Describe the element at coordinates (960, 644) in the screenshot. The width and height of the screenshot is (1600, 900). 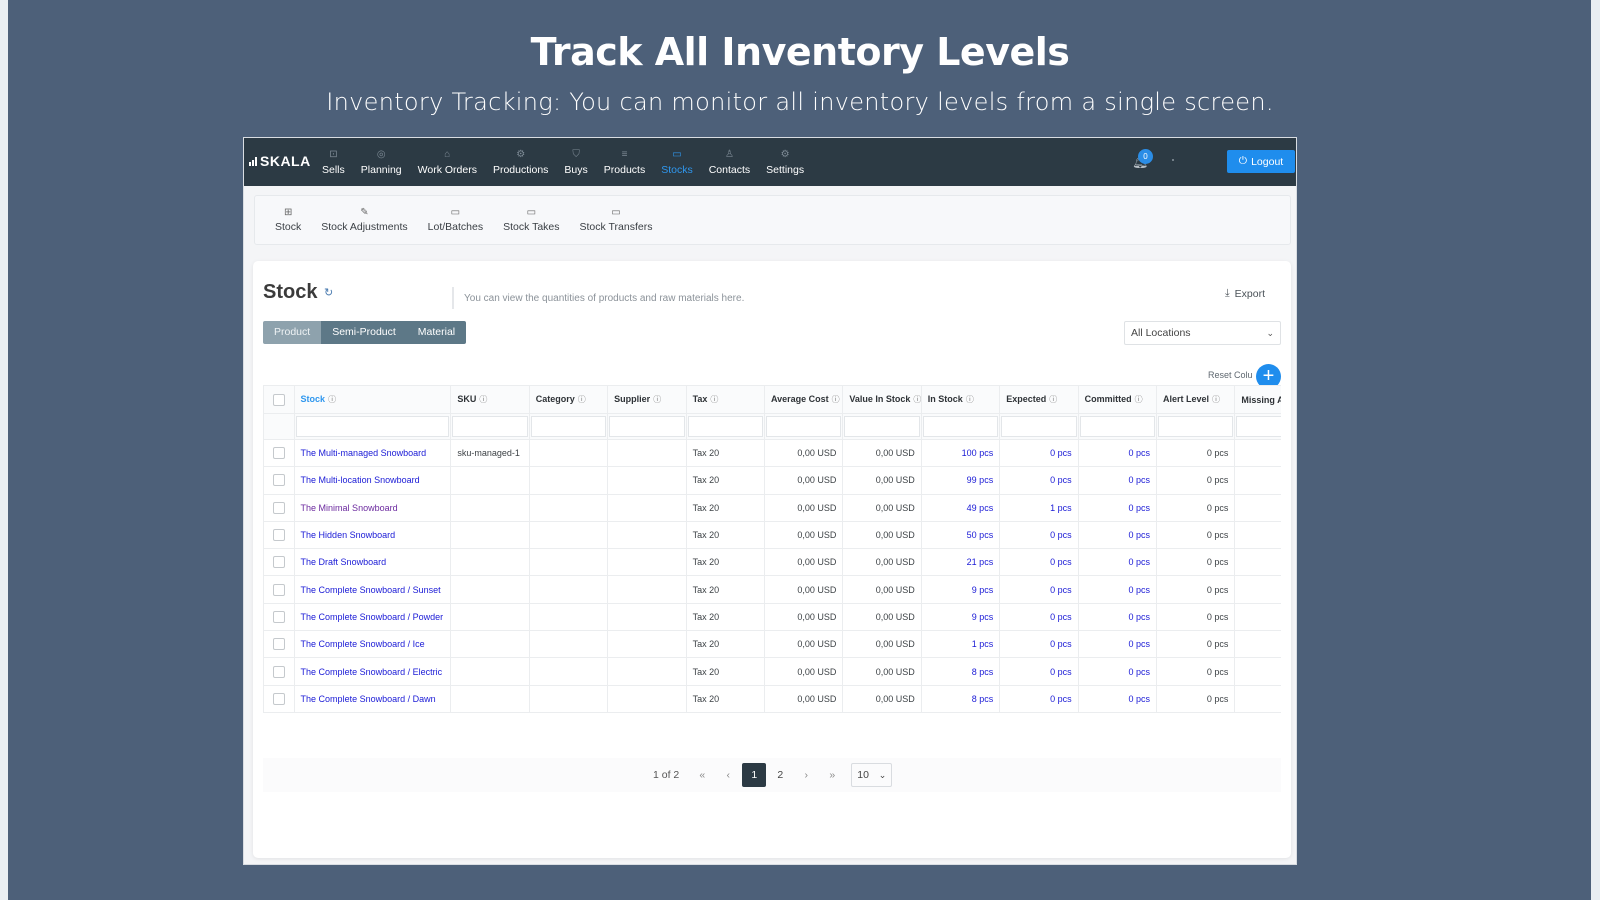
I see `cell-in-stock: 1 pcs` at that location.